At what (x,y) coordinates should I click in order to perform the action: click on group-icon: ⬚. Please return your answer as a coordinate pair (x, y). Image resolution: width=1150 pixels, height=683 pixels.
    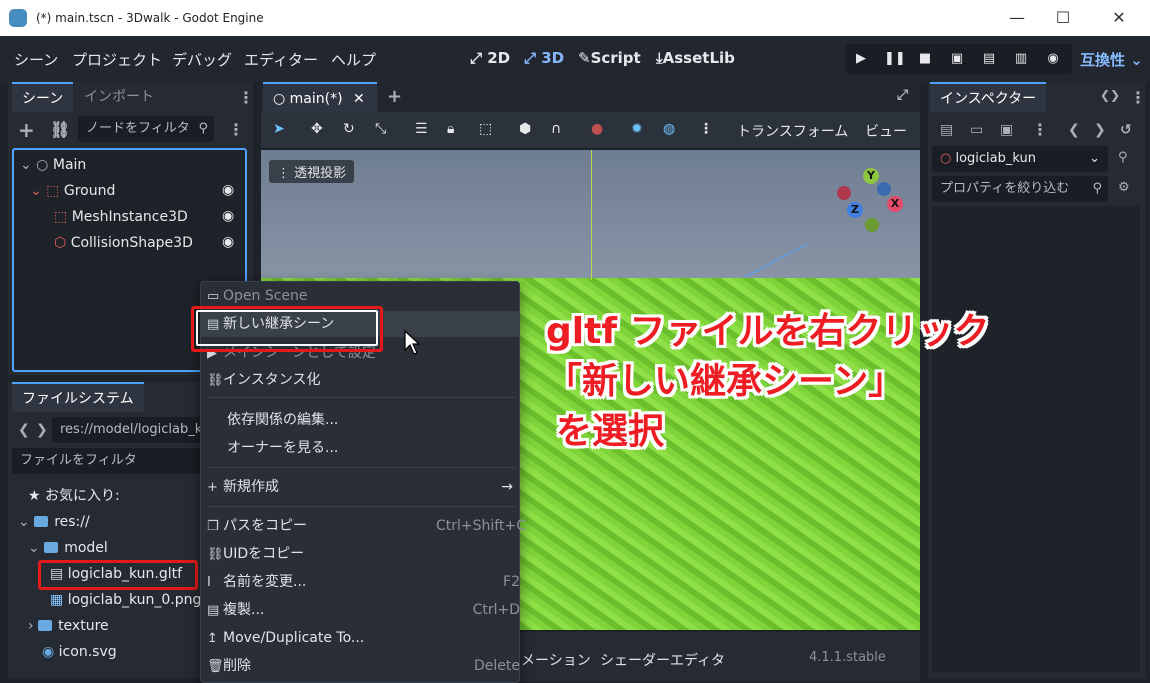
    Looking at the image, I should click on (485, 129).